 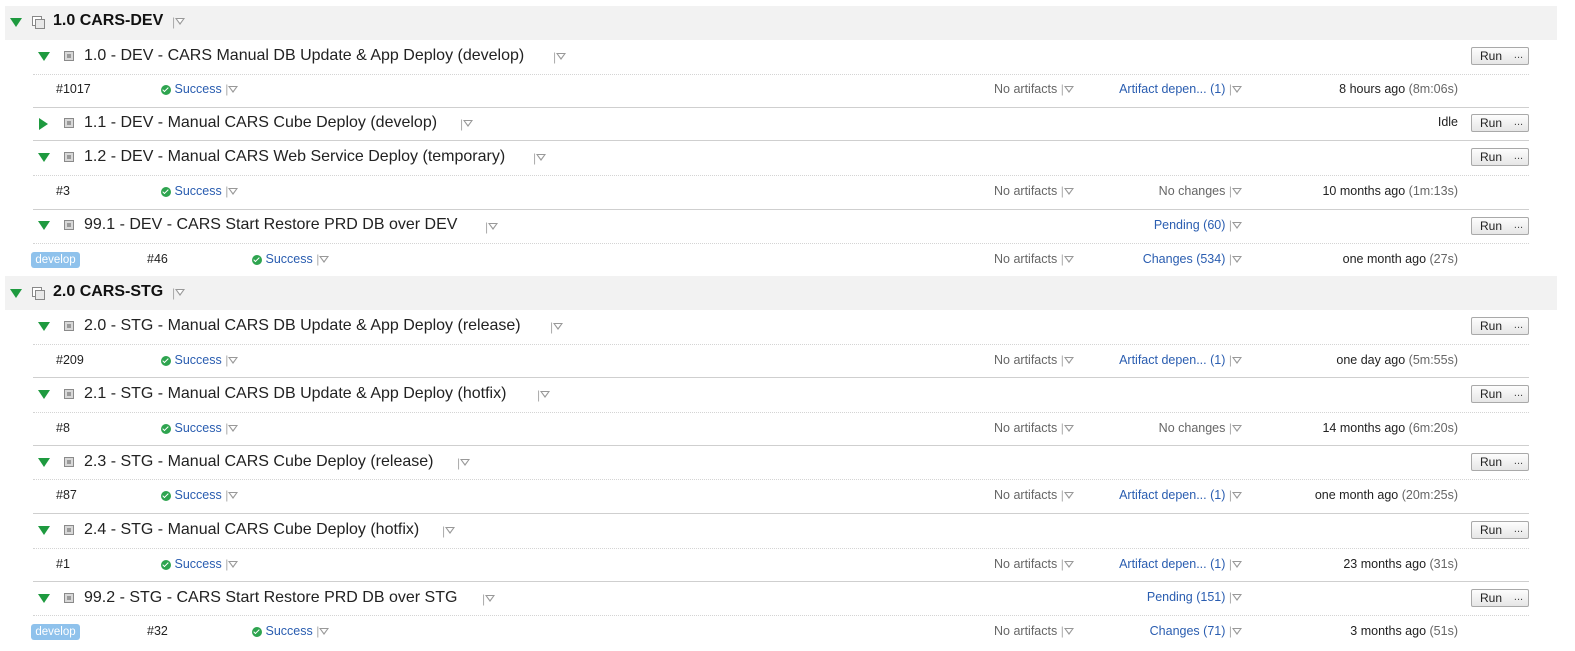 What do you see at coordinates (157, 259) in the screenshot?
I see `build-number: #46` at bounding box center [157, 259].